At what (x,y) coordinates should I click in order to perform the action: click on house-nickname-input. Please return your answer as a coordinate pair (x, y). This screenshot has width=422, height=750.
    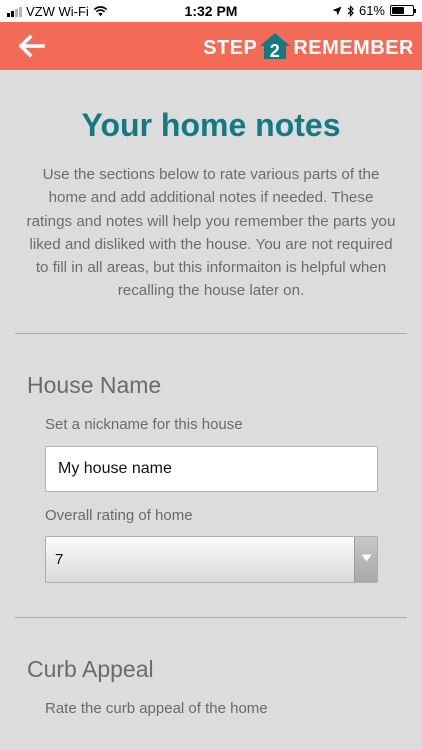
    Looking at the image, I should click on (211, 468).